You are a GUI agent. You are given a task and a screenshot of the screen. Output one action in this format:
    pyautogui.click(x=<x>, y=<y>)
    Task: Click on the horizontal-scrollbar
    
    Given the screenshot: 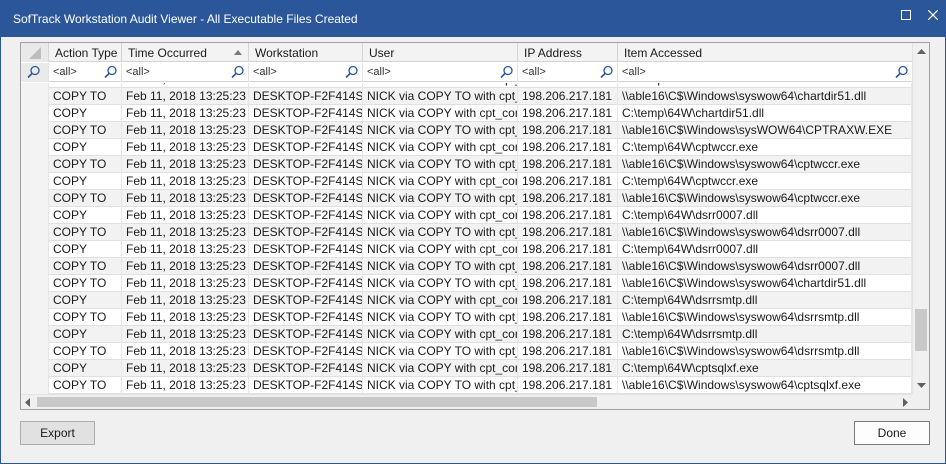 What is the action you would take?
    pyautogui.click(x=466, y=401)
    